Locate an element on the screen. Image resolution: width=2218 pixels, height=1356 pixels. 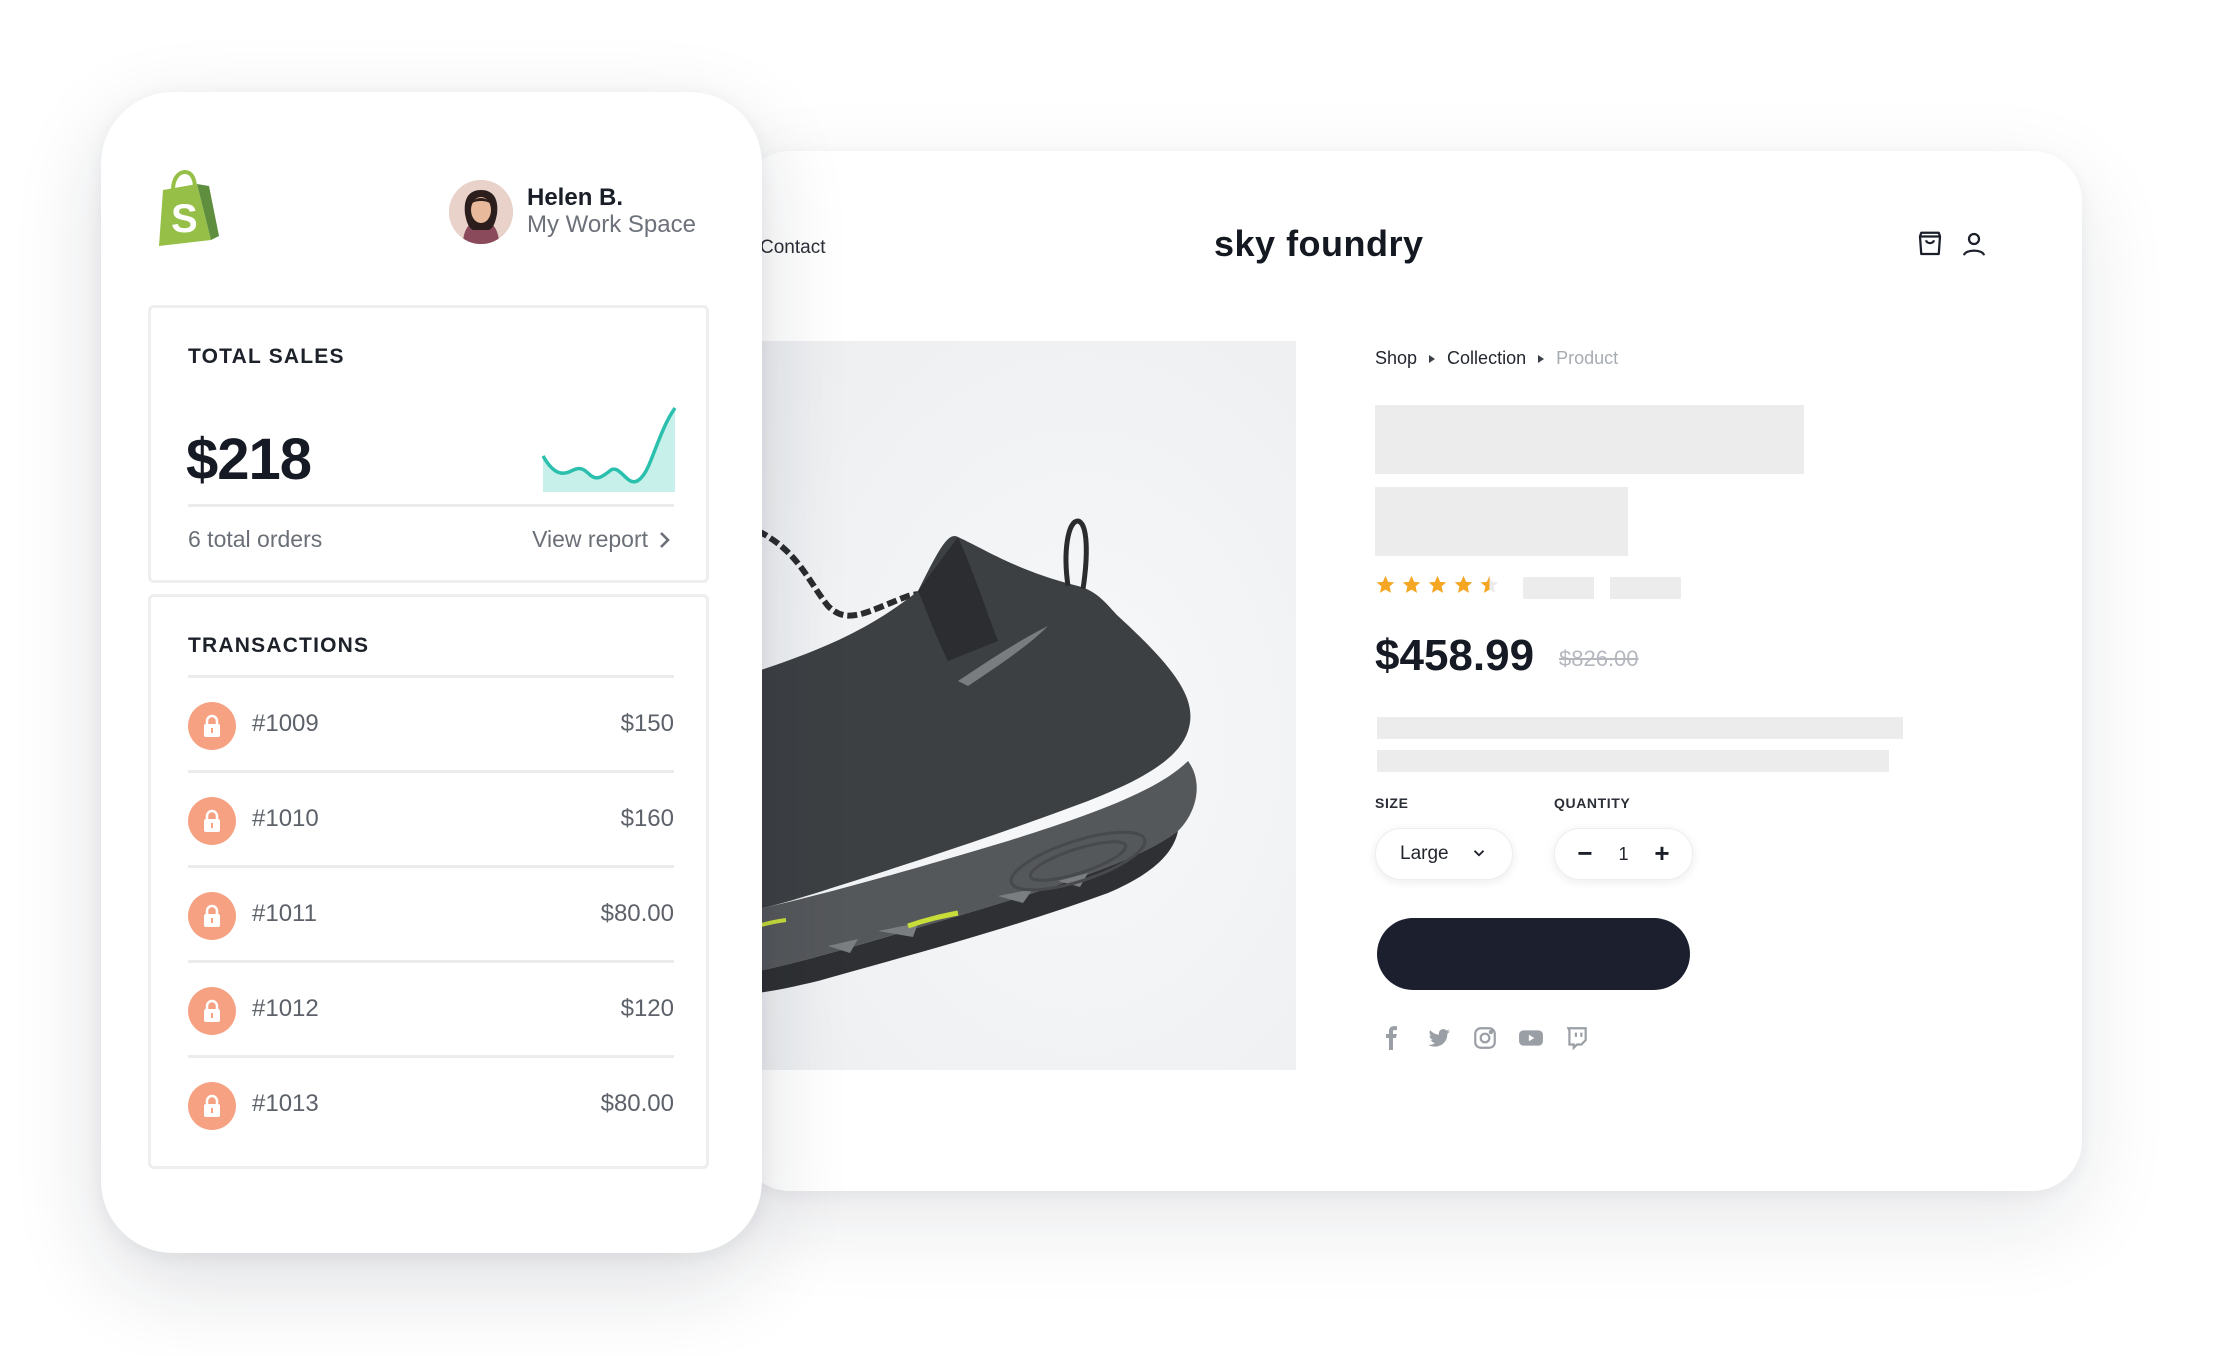
product-image is located at coordinates (1027, 705).